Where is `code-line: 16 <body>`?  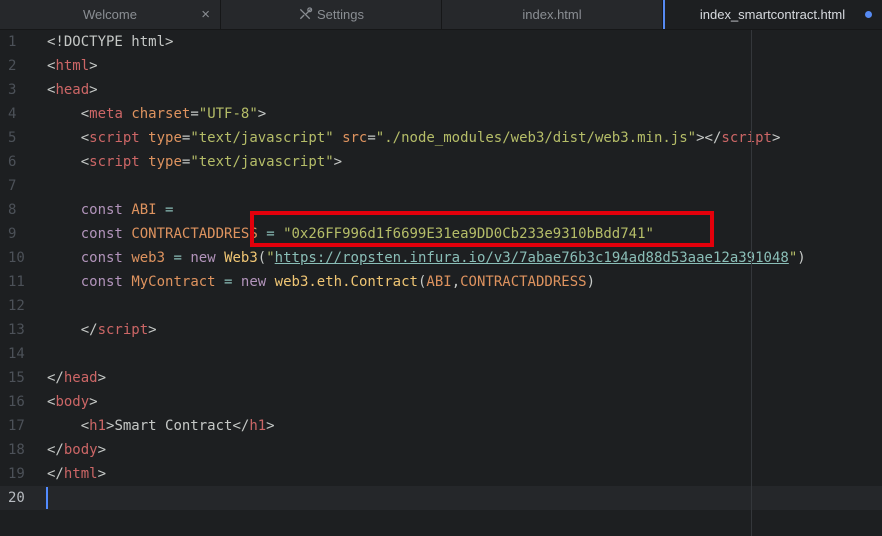 code-line: 16 <body> is located at coordinates (441, 402).